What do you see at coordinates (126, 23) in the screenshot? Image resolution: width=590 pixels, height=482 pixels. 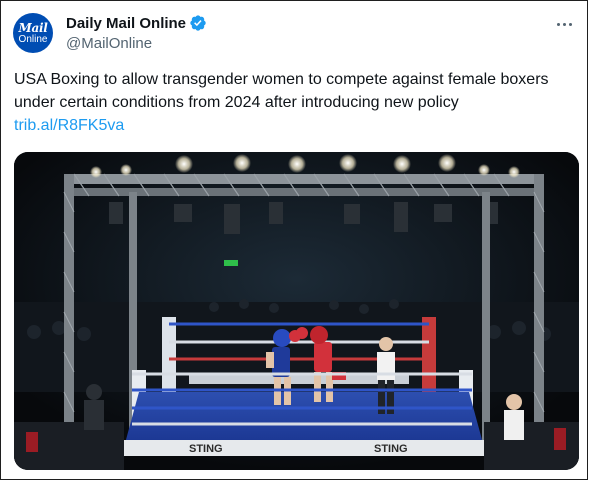 I see `display-name: Daily Mail Online` at bounding box center [126, 23].